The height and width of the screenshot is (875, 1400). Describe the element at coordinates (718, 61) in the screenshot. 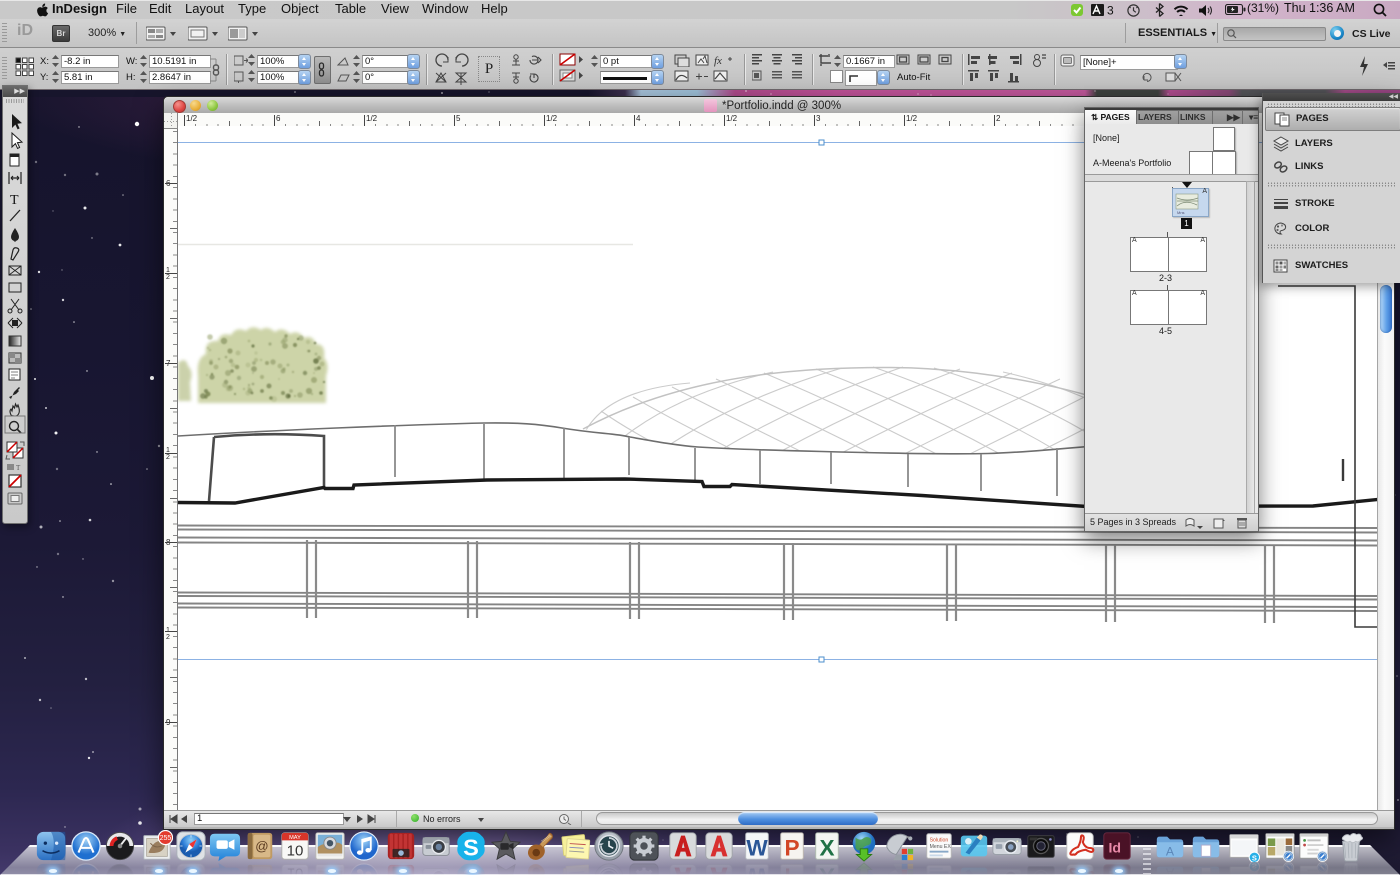

I see `svg-text: fx` at that location.